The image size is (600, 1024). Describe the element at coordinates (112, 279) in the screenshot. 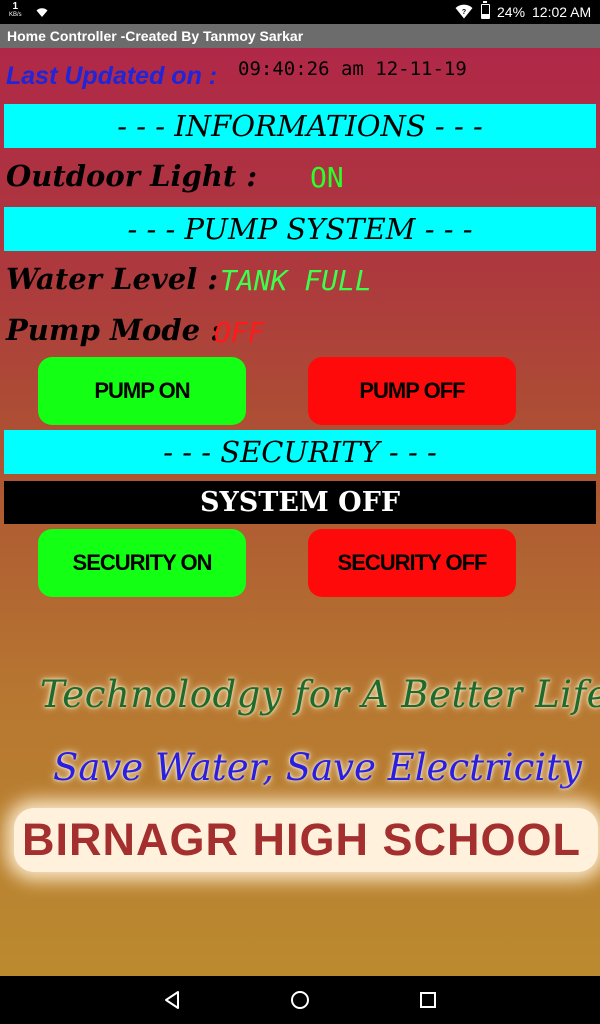

I see `water-level-label: Water Level :` at that location.